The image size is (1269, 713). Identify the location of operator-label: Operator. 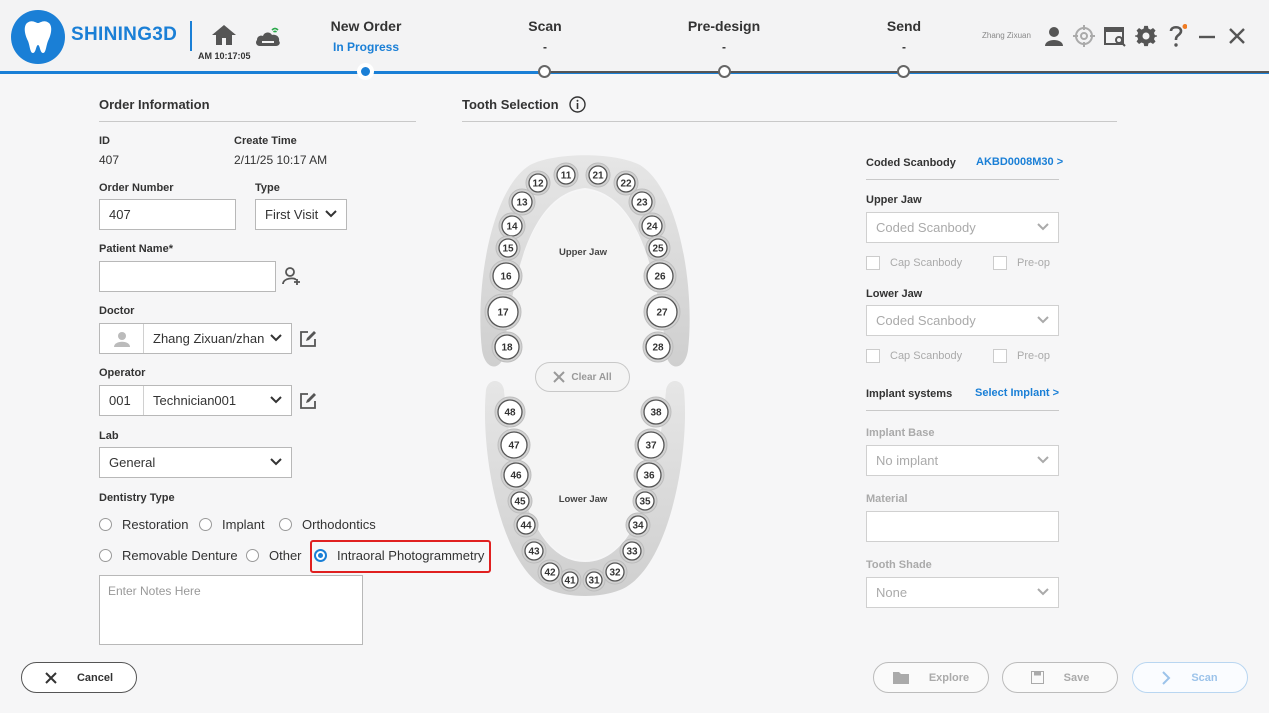
(122, 373).